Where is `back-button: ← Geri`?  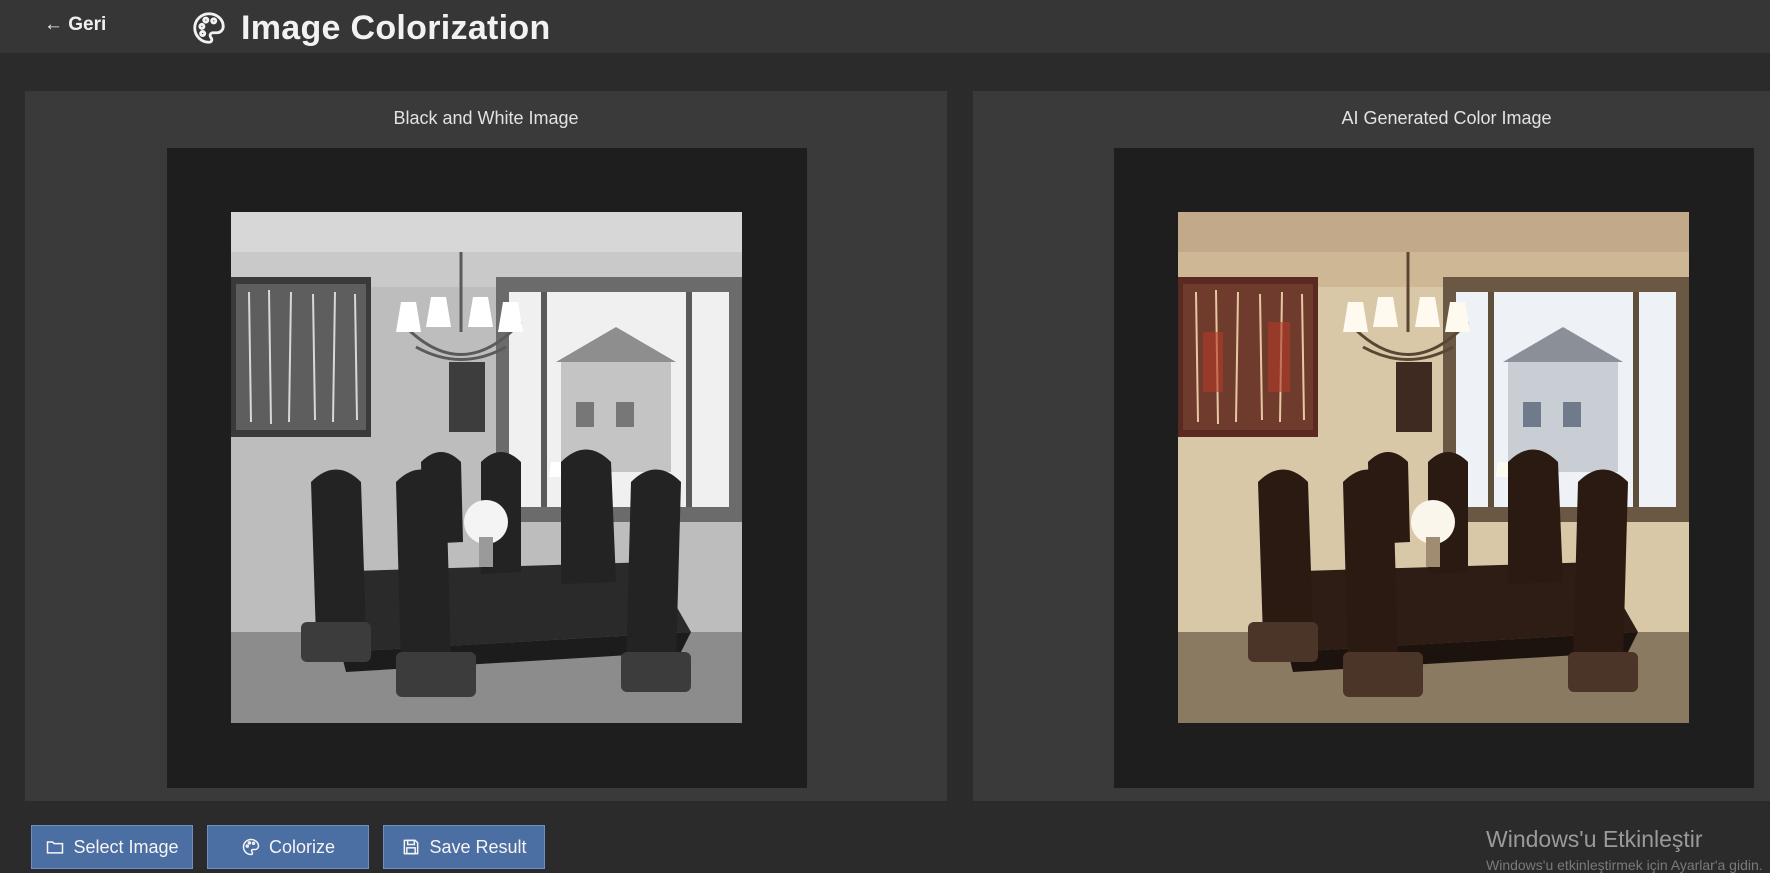
back-button: ← Geri is located at coordinates (75, 25).